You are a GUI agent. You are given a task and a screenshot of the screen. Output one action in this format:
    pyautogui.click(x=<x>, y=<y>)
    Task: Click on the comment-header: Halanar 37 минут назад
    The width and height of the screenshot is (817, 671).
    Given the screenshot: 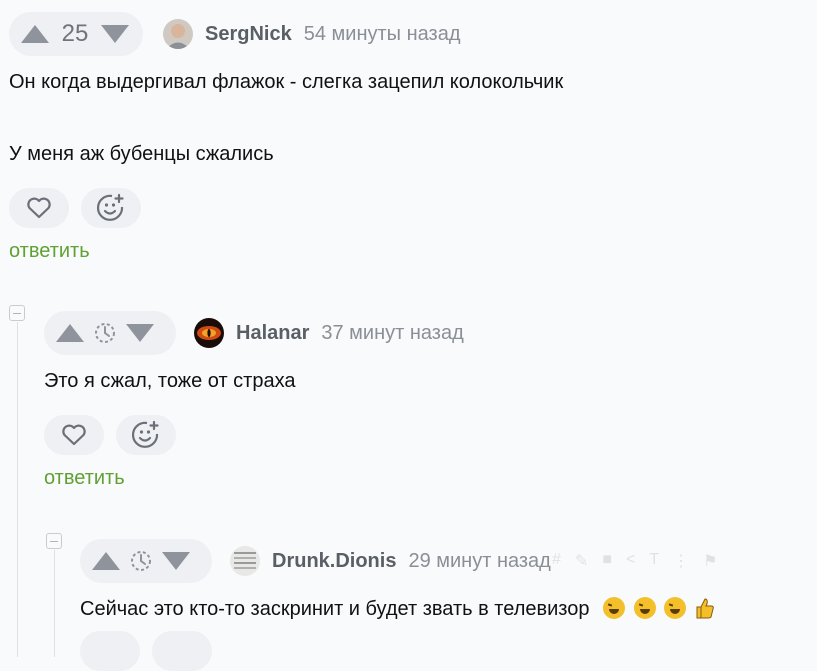 What is the action you would take?
    pyautogui.click(x=254, y=333)
    